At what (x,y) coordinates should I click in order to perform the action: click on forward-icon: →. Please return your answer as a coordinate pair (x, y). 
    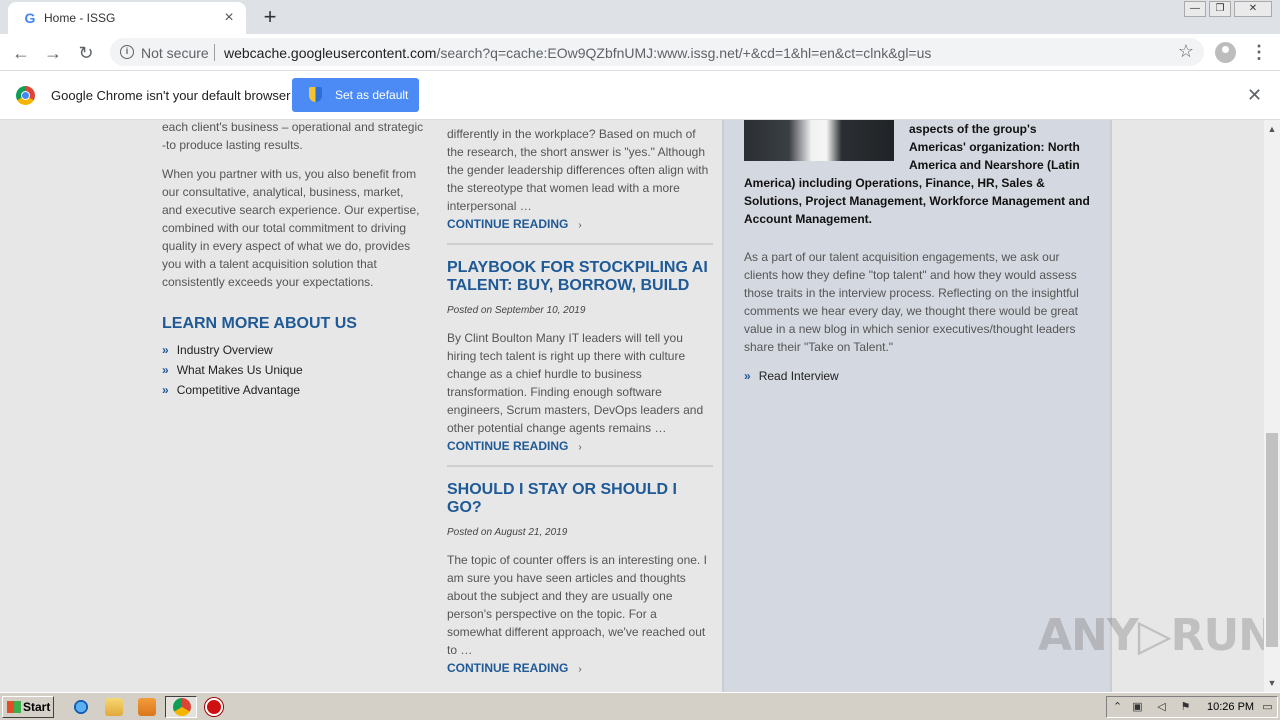
    Looking at the image, I should click on (53, 53).